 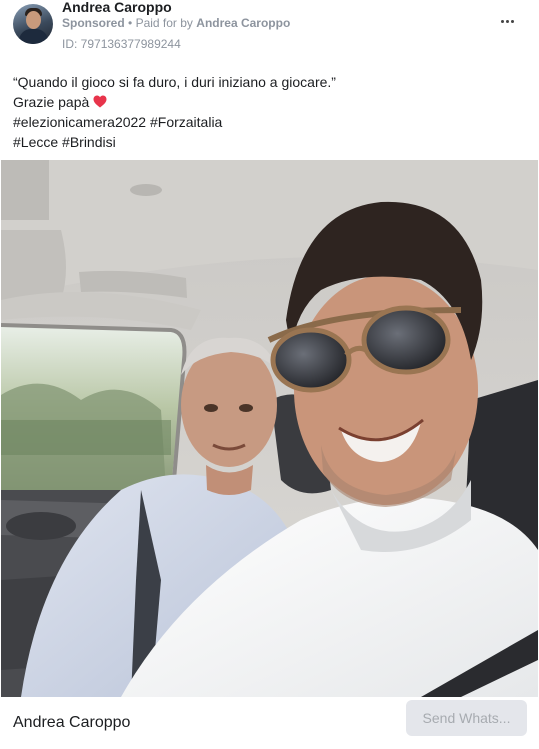 I want to click on sponsor-line: Sponsored • Paid for by Andrea Caroppo, so click(x=176, y=23).